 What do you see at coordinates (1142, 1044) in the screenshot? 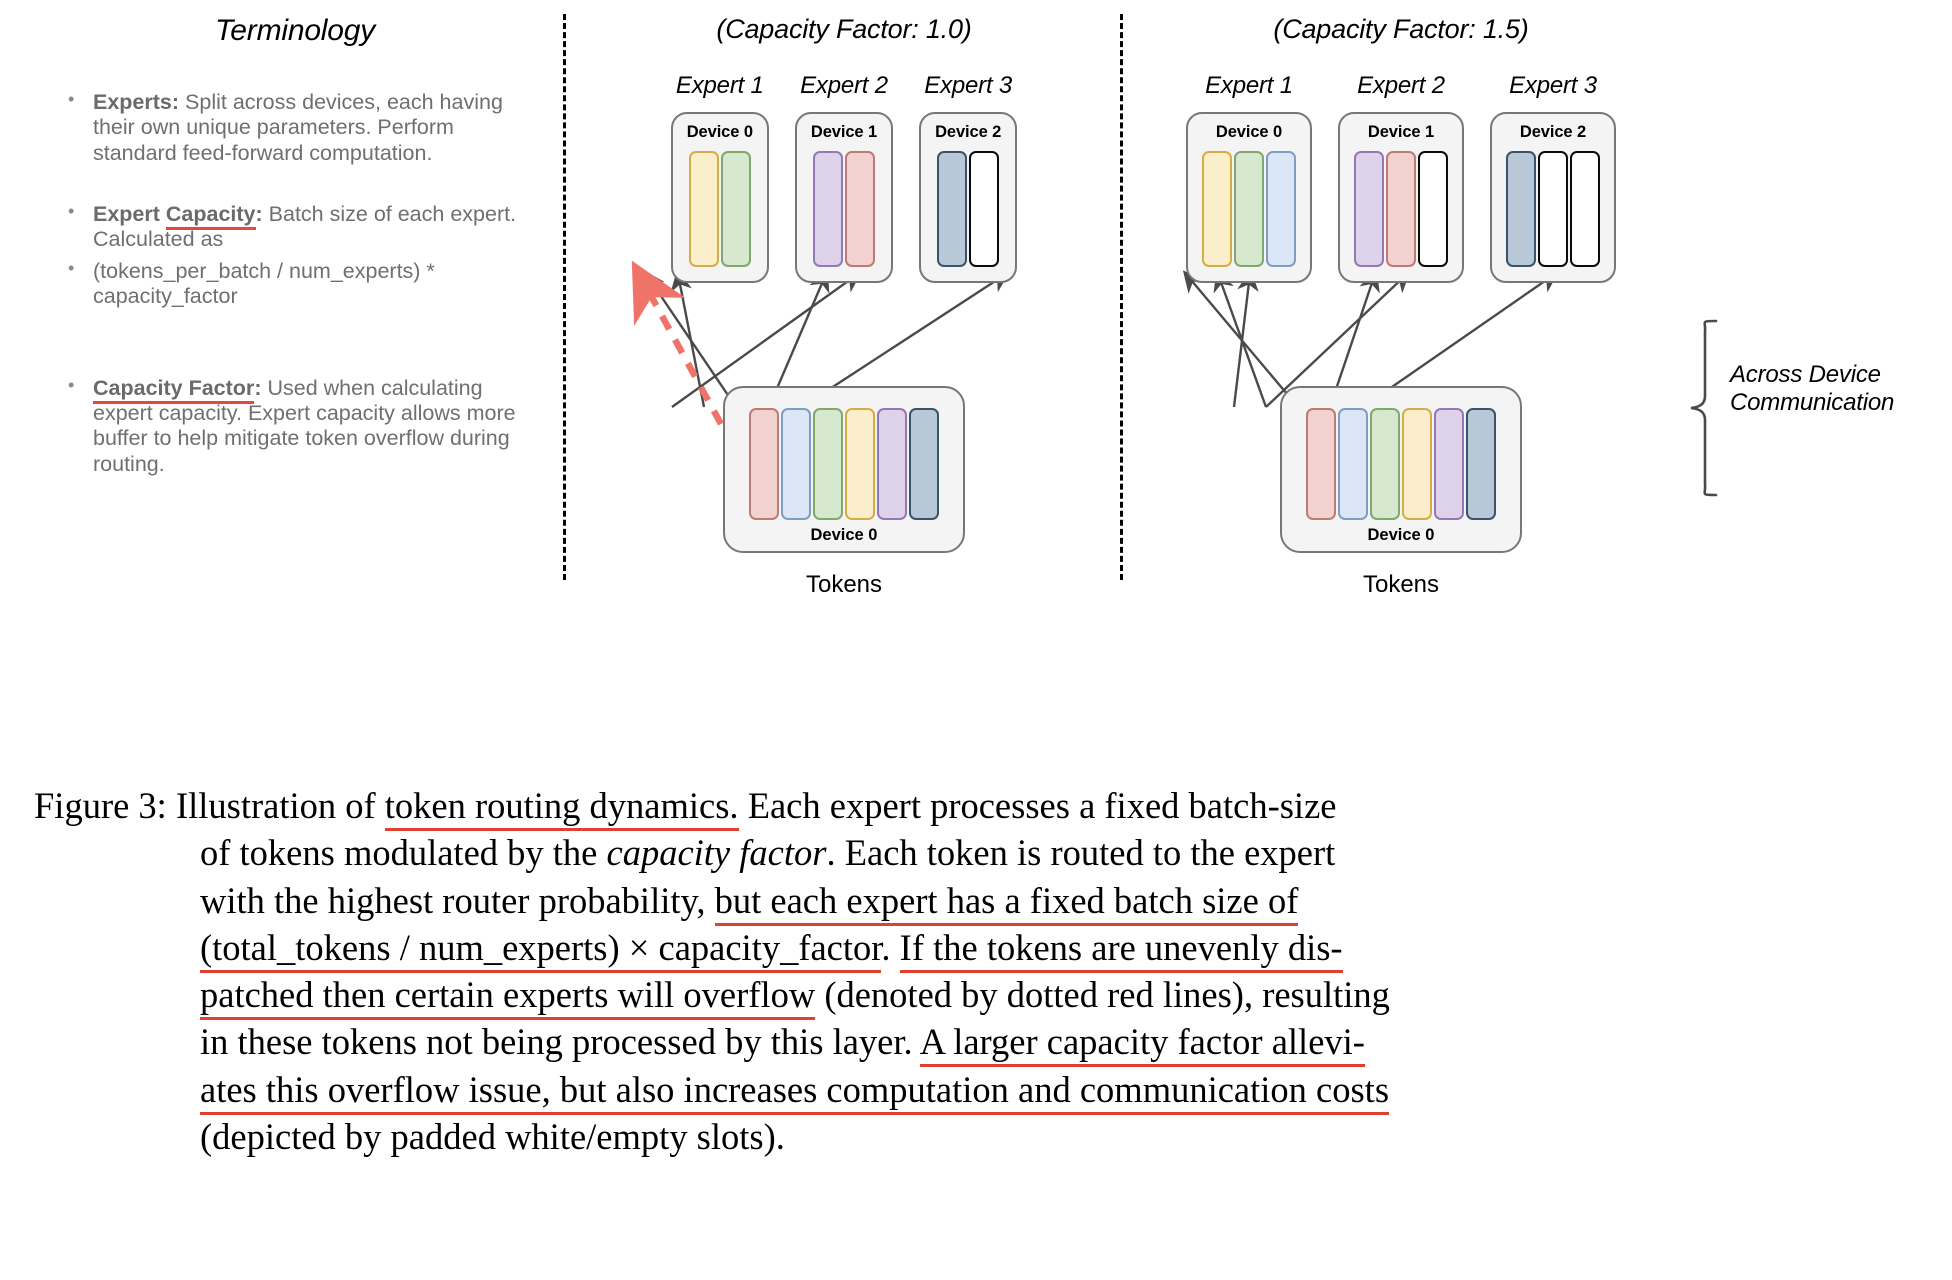
I see `caption-underlined-text: A larger capacity factor allevi-` at bounding box center [1142, 1044].